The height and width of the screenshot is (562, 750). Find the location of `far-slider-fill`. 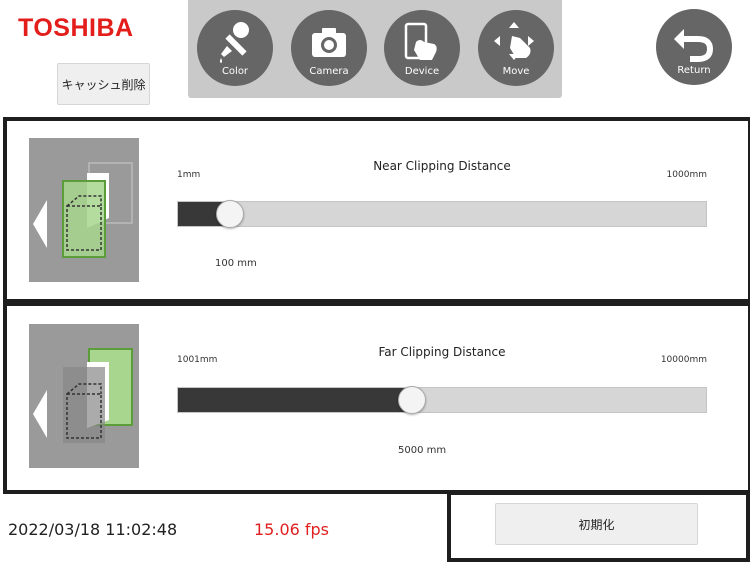

far-slider-fill is located at coordinates (295, 400).